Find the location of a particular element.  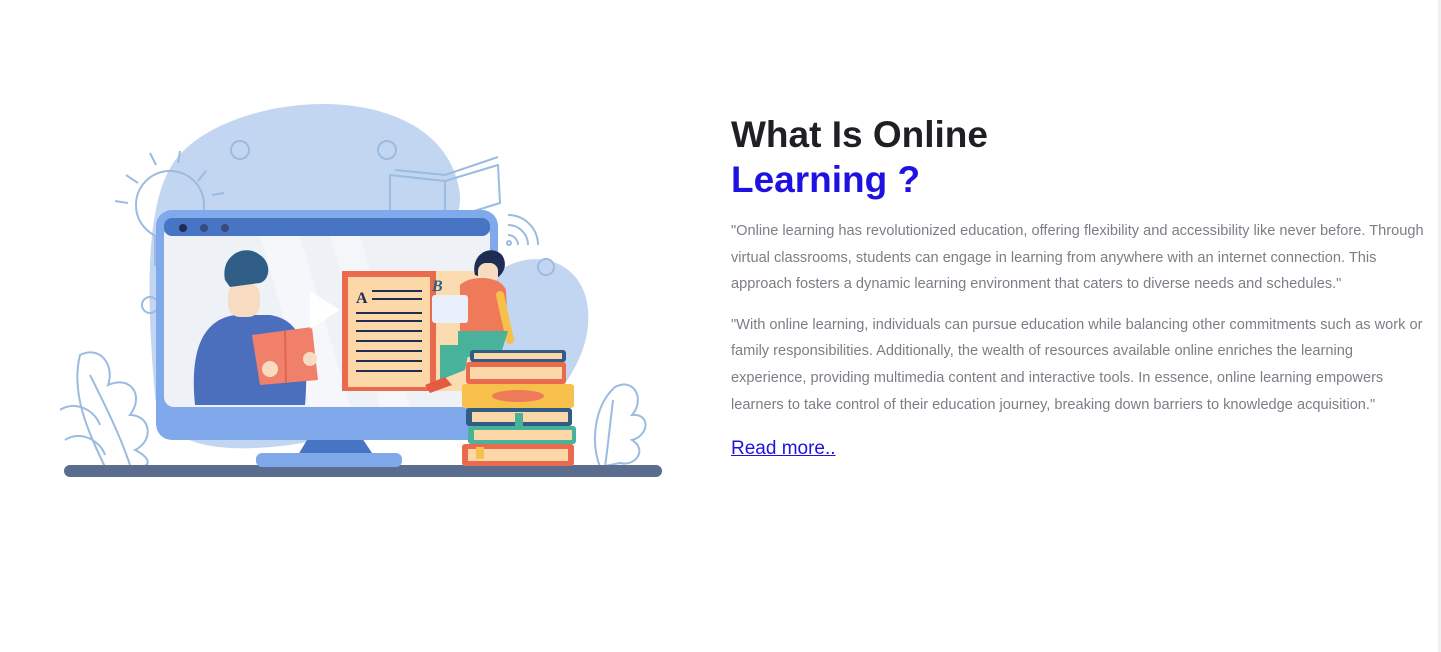

wifi-icon is located at coordinates (522, 230).